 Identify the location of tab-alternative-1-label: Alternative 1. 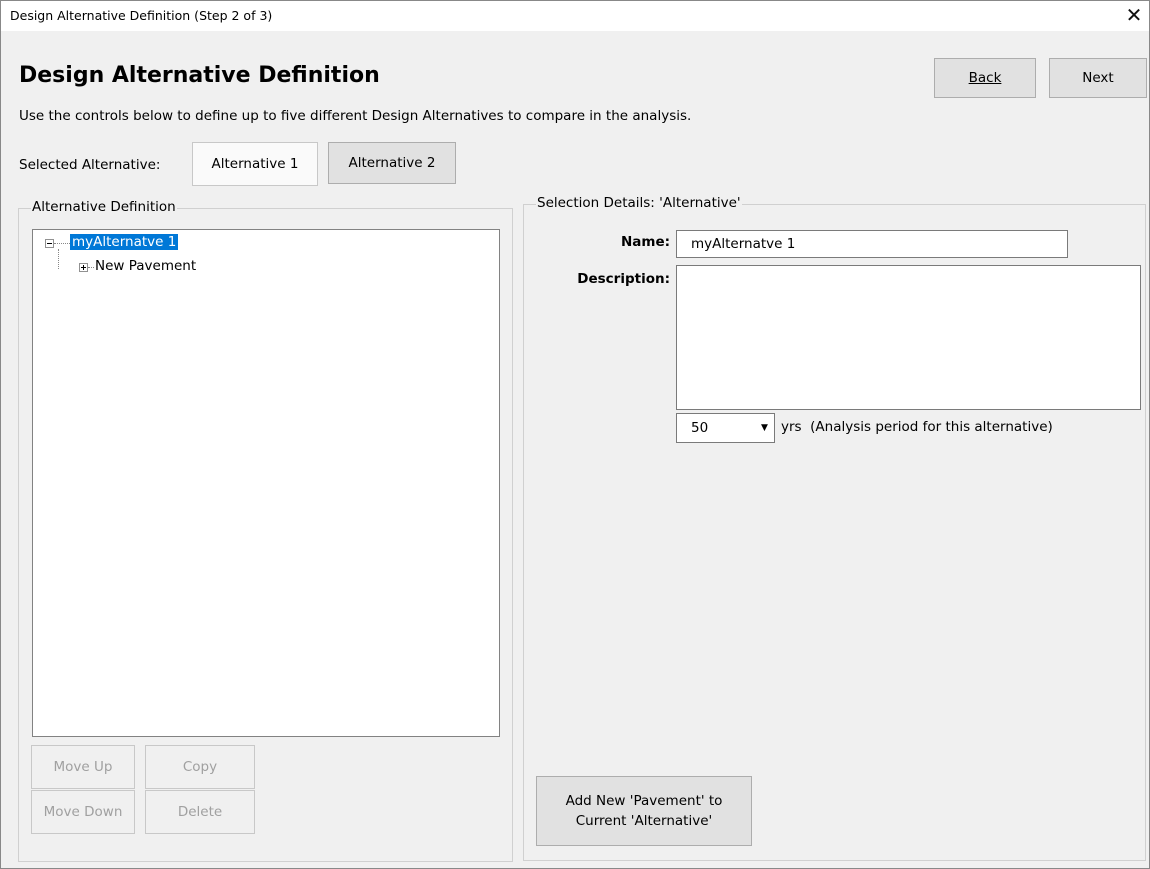
(255, 164).